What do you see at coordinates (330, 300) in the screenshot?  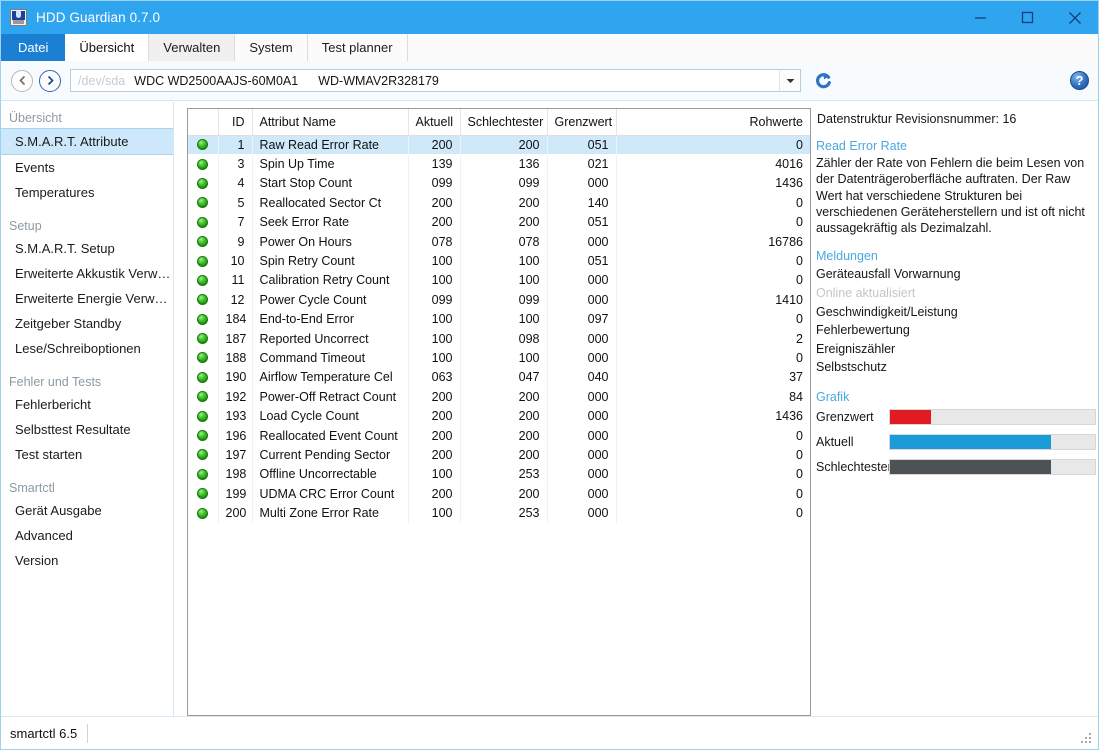 I see `cell-attribut-name: Power Cycle Count` at bounding box center [330, 300].